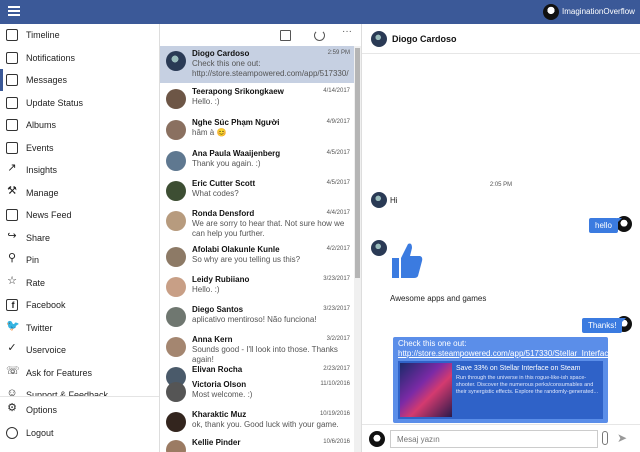 Image resolution: width=640 pixels, height=452 pixels. I want to click on hamburger-menu-icon, so click(14, 11).